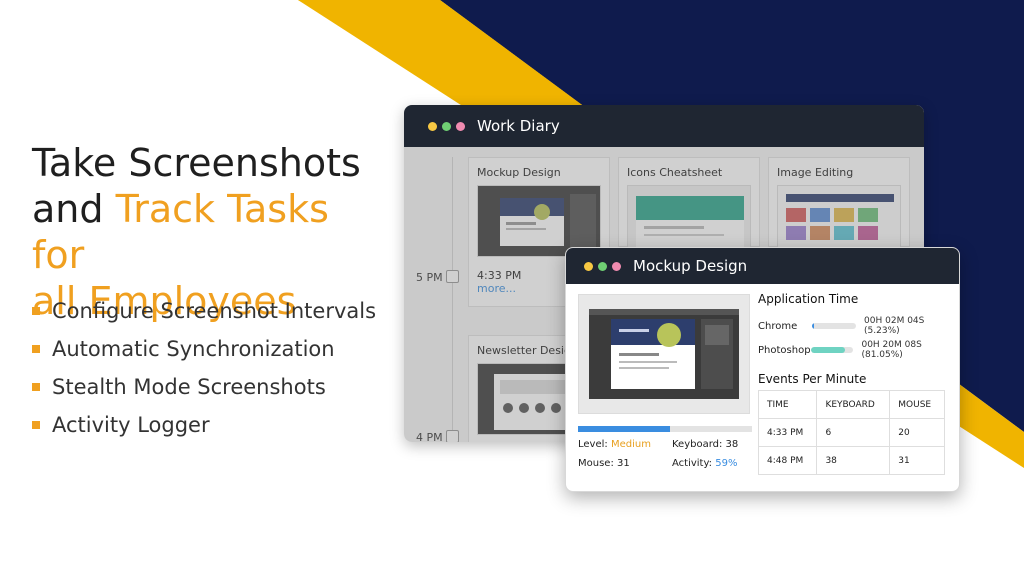 The height and width of the screenshot is (576, 1024). I want to click on table-cell: 38, so click(853, 460).